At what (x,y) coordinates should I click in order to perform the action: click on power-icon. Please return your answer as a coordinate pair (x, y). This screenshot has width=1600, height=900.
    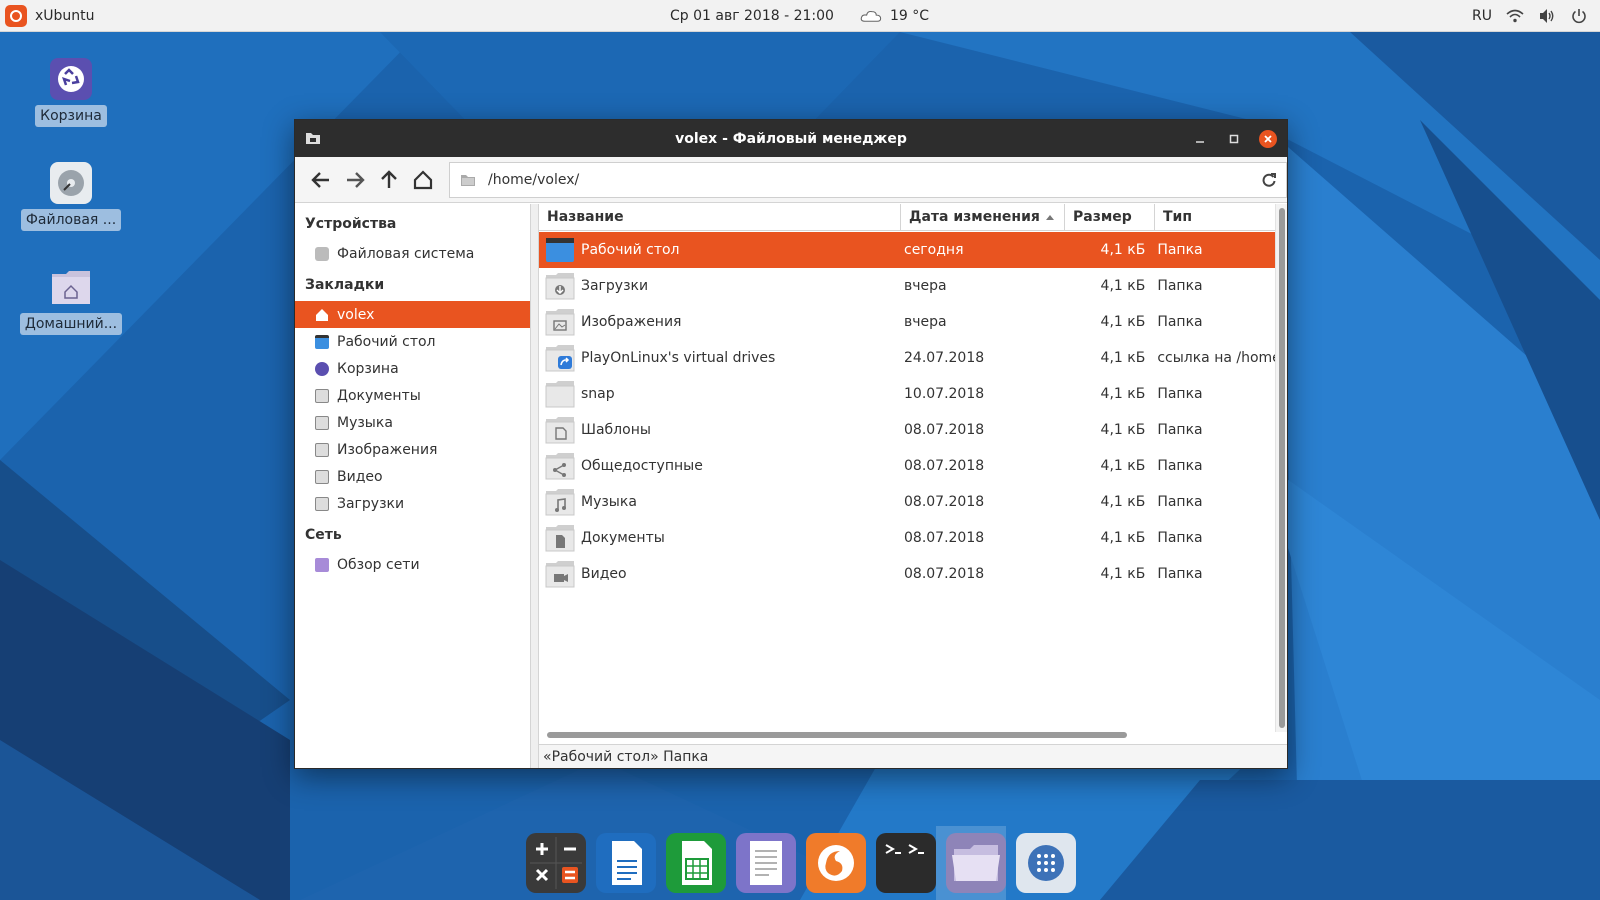
    Looking at the image, I should click on (1579, 16).